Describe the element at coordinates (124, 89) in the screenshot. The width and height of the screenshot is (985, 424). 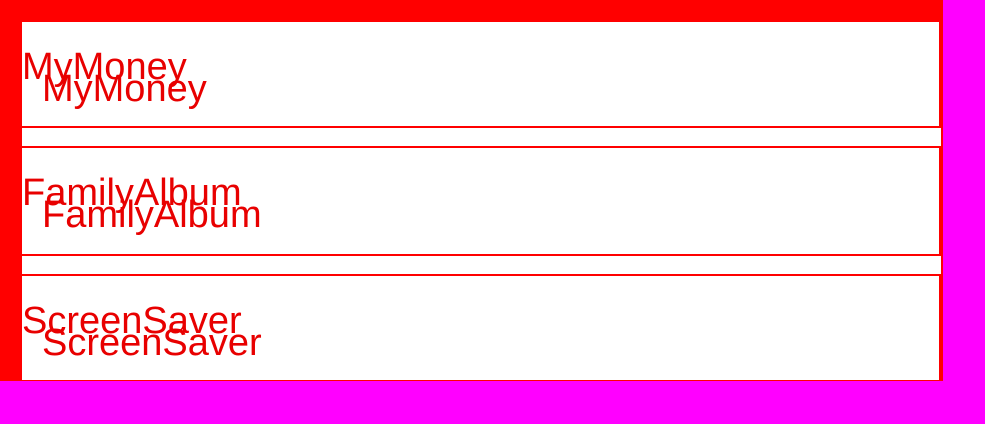
I see `app-label-mymoney-shadow: MyMoney` at that location.